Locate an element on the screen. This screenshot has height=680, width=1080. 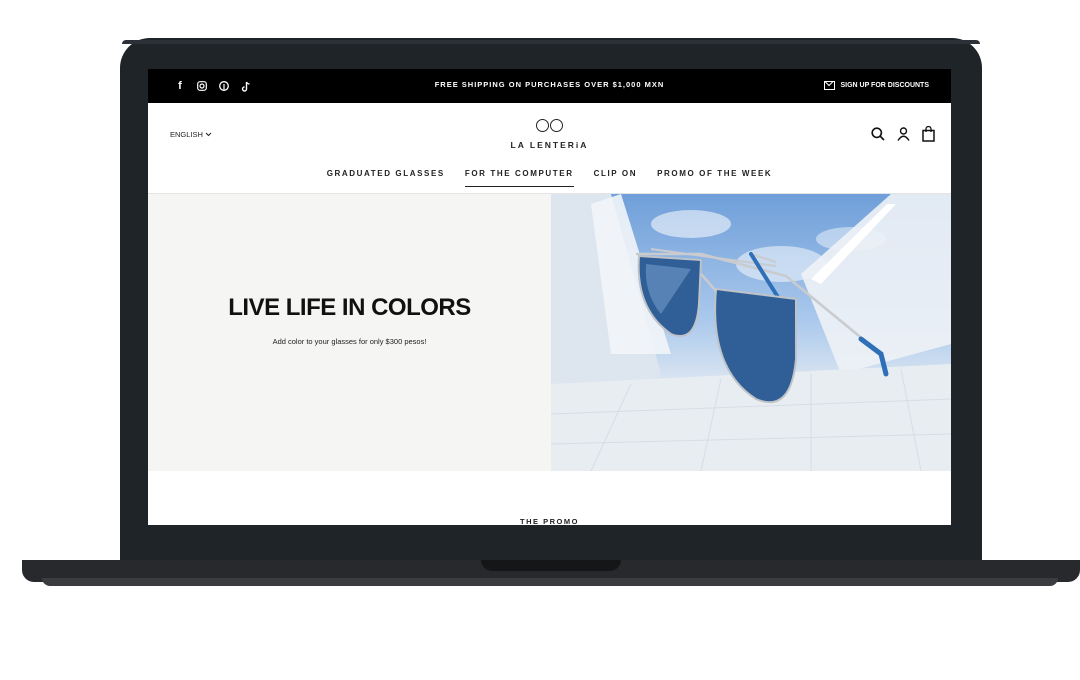
user-icon is located at coordinates (903, 136).